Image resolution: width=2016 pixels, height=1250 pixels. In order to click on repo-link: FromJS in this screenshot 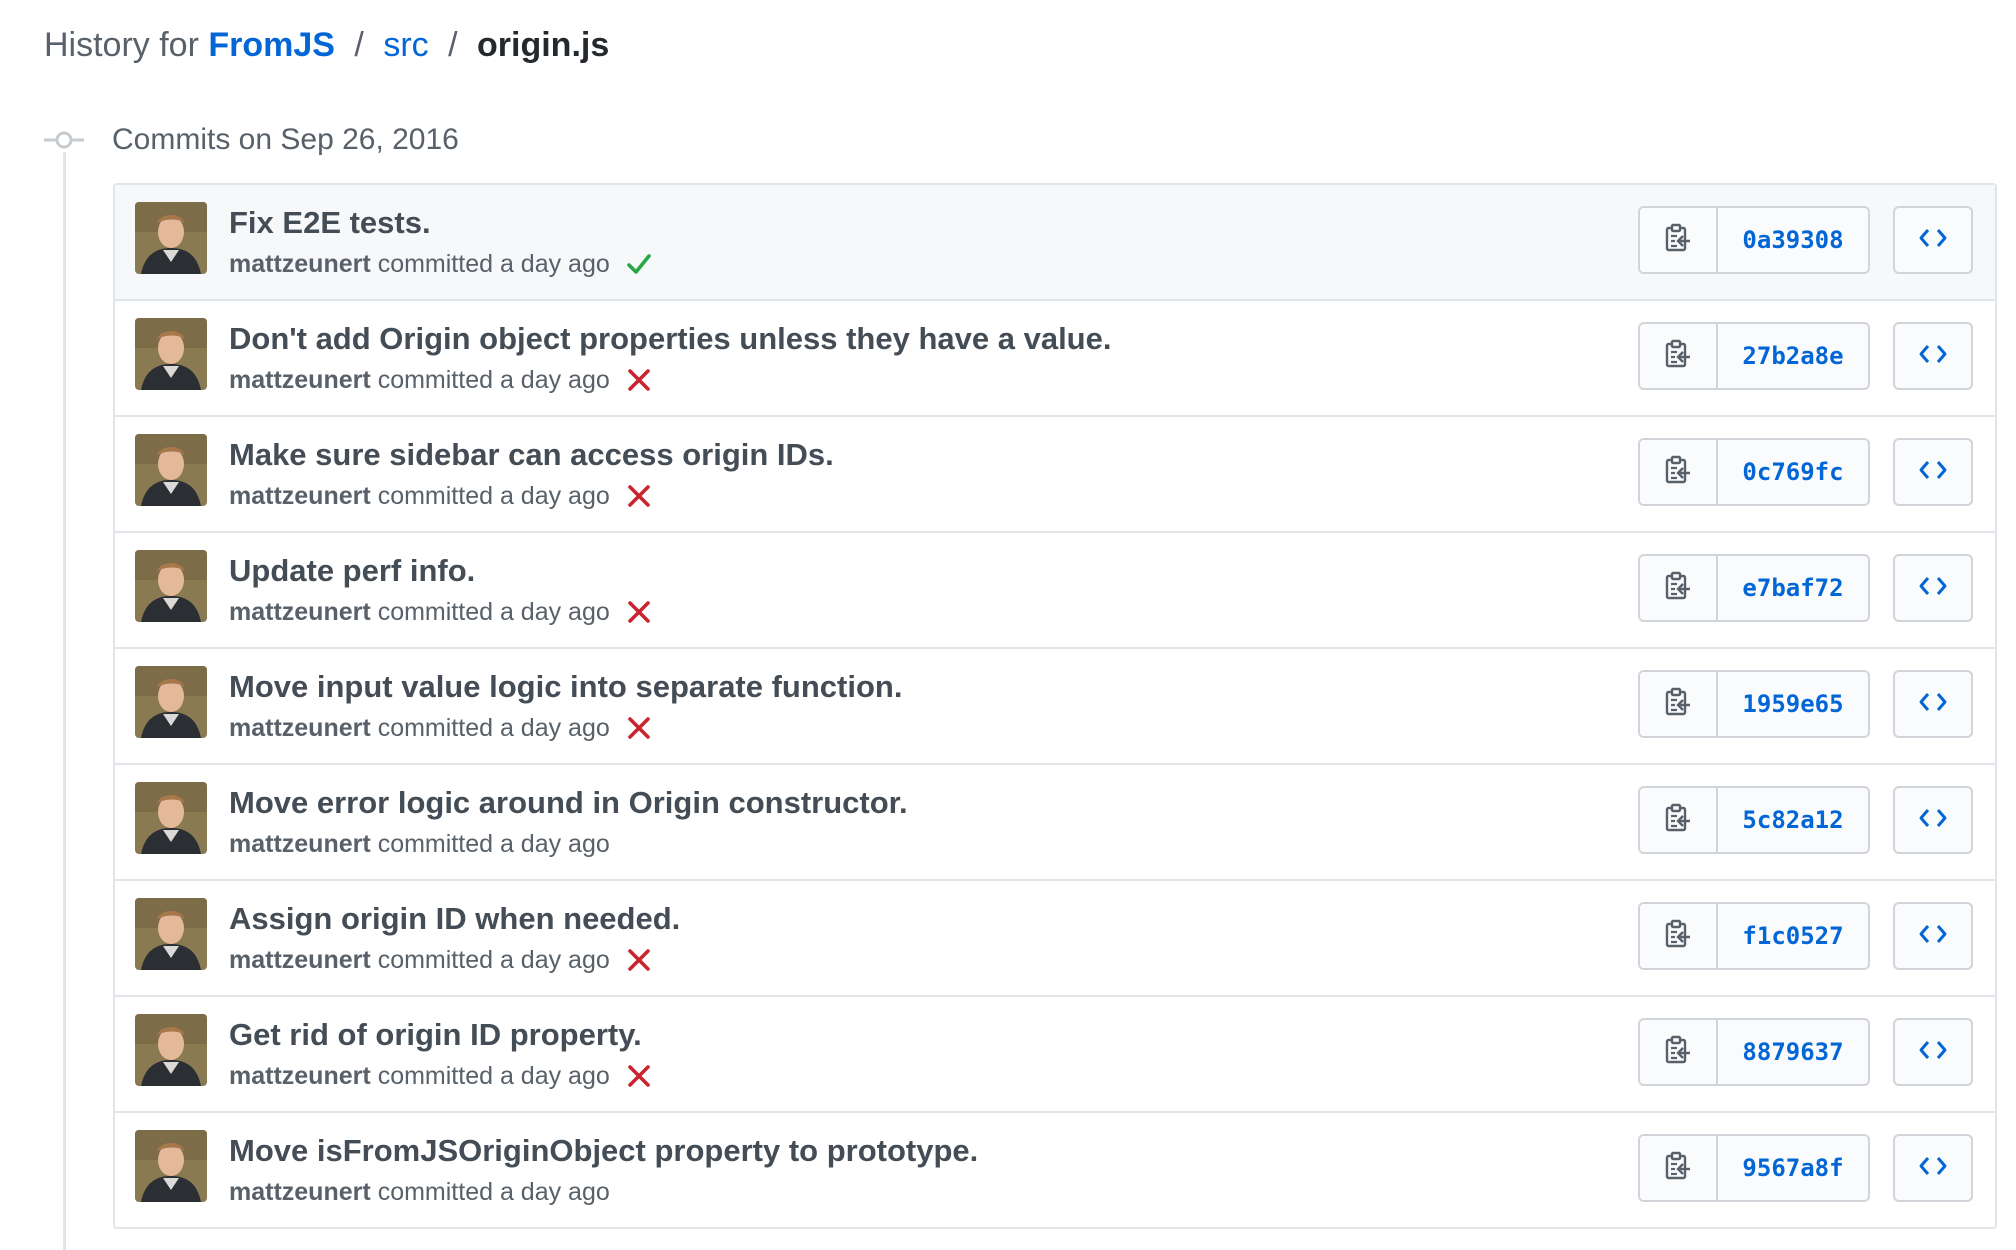, I will do `click(271, 45)`.